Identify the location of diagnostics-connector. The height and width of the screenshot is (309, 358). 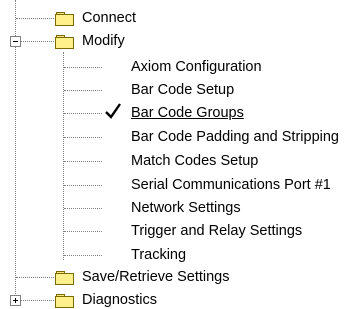
(37, 300).